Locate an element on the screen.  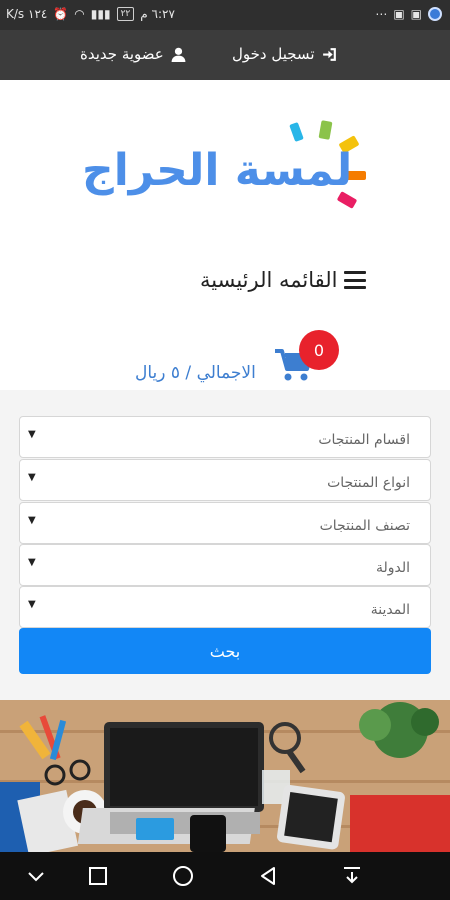
main-menu-label: القائمه الرئيسية is located at coordinates (269, 280).